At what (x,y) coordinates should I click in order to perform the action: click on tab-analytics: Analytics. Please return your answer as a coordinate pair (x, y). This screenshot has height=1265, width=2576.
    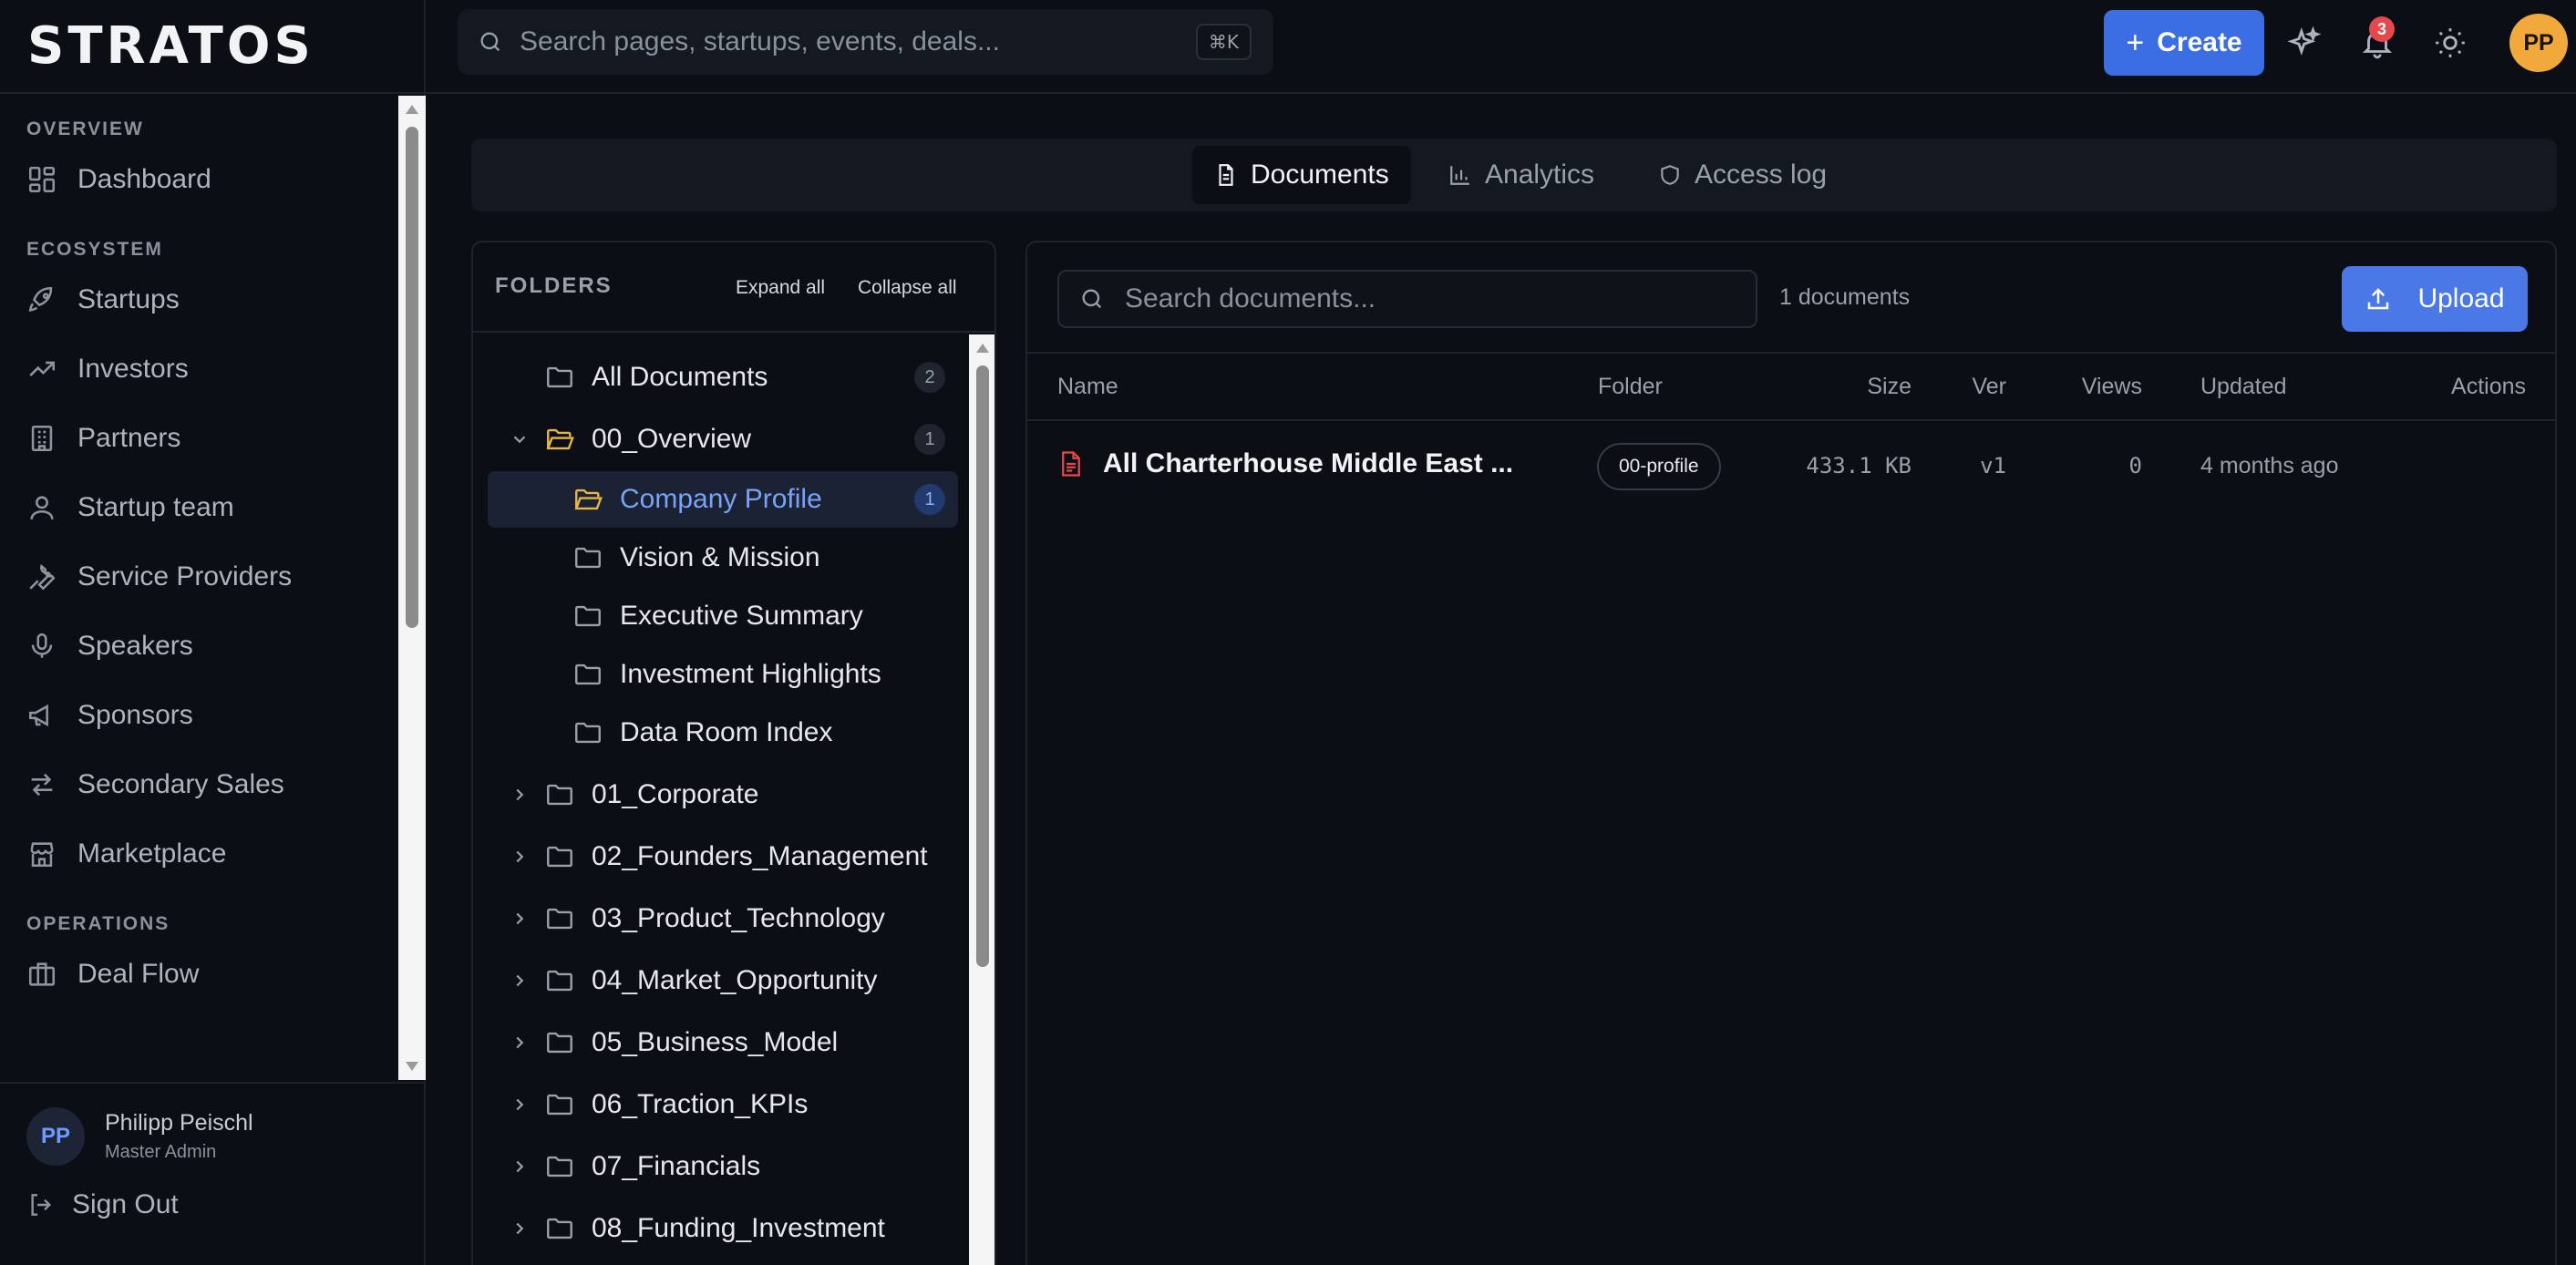
    Looking at the image, I should click on (1521, 175).